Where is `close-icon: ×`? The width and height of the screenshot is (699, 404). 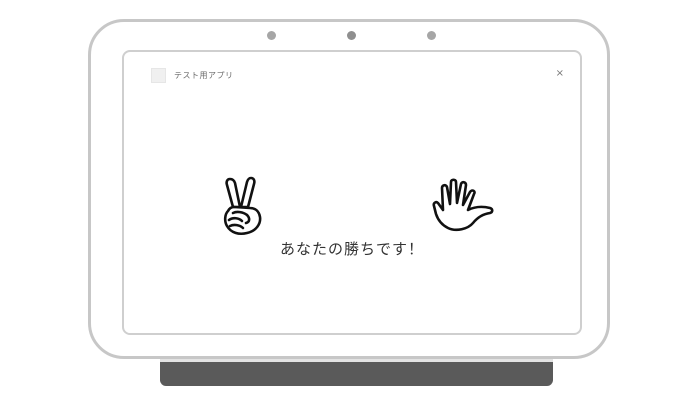 close-icon: × is located at coordinates (559, 73).